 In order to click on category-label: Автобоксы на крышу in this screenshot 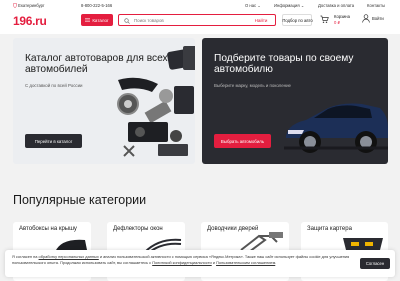, I will do `click(48, 229)`.